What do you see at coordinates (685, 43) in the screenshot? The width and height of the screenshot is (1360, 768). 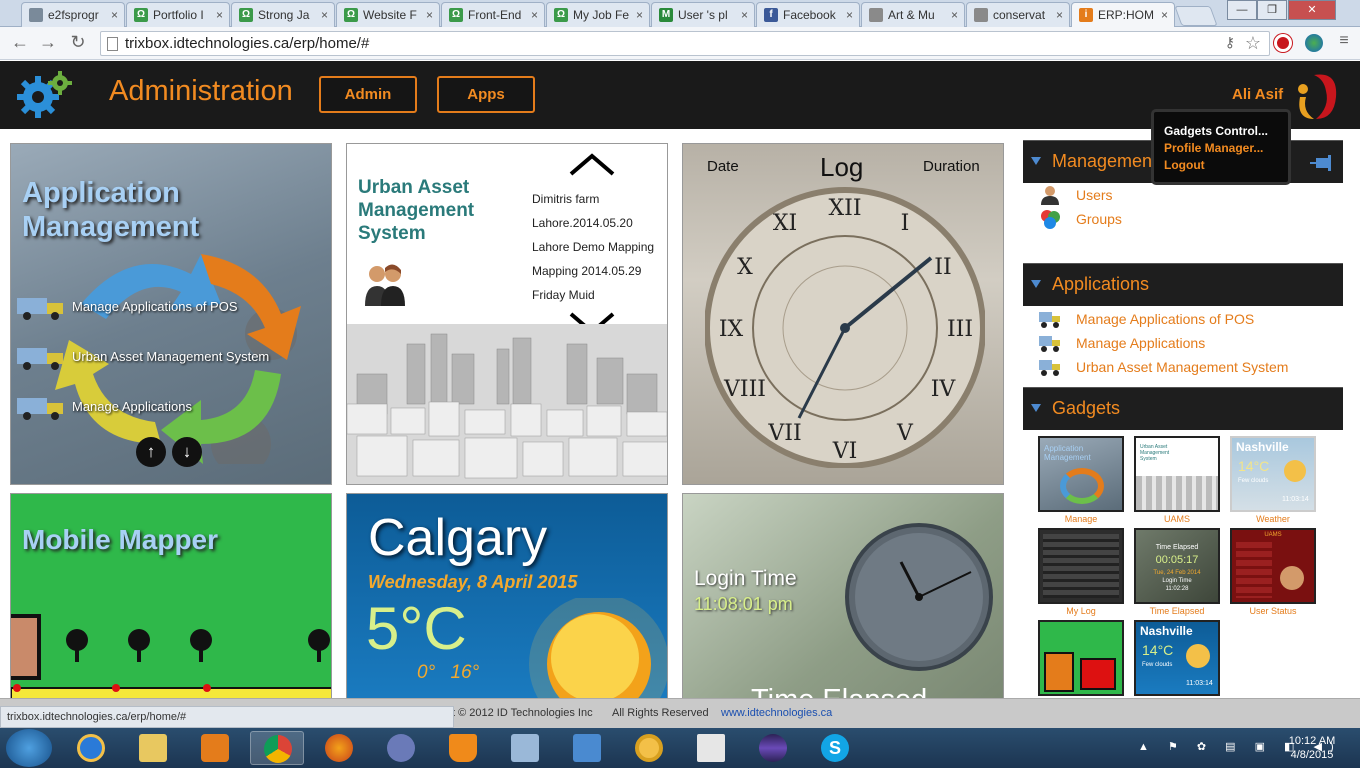 I see `address-bar: trixbox.idtechnologies.ca/erp/home/# ⚷ ☆` at bounding box center [685, 43].